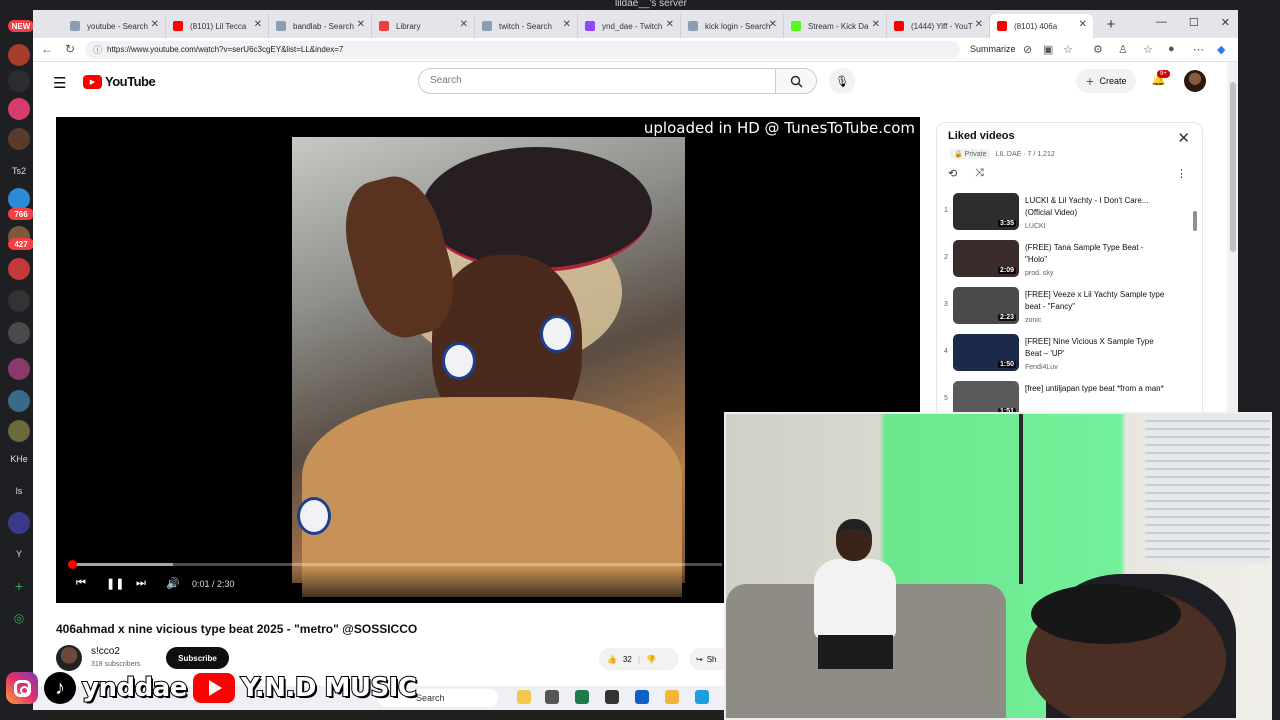 The width and height of the screenshot is (1280, 720). What do you see at coordinates (993, 49) in the screenshot?
I see `summarize-button: Summarize` at bounding box center [993, 49].